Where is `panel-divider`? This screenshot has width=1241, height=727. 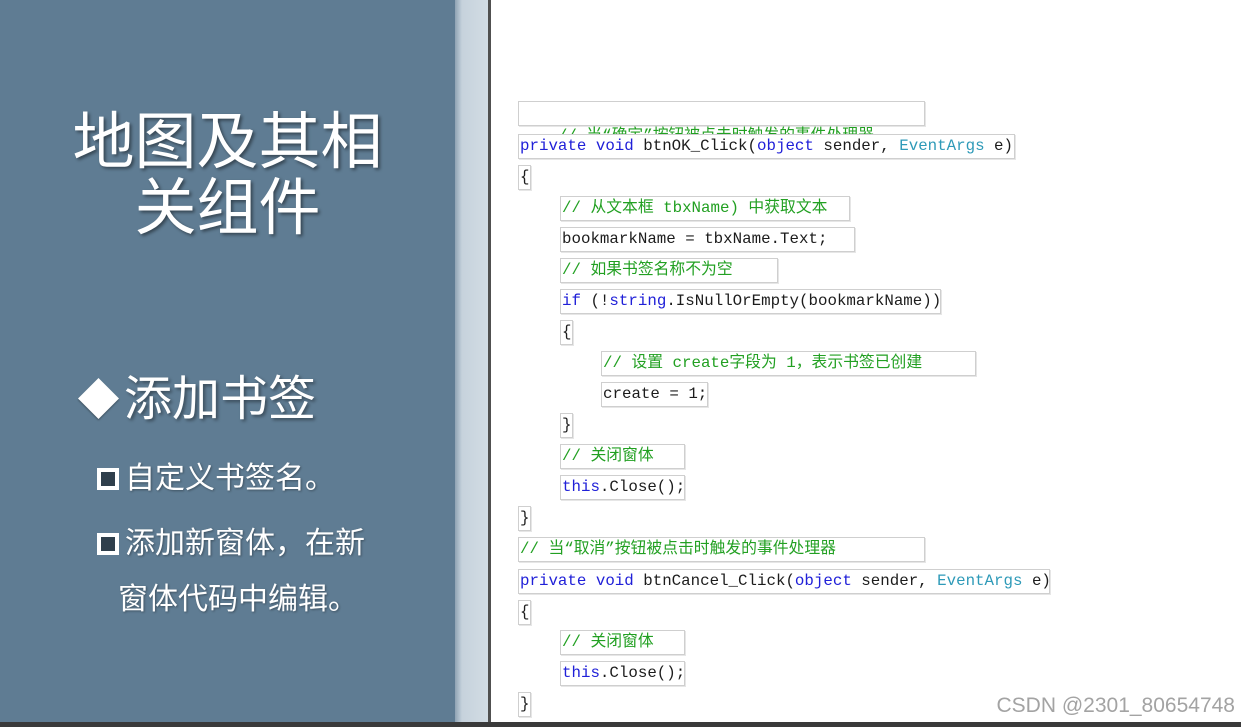 panel-divider is located at coordinates (489, 363).